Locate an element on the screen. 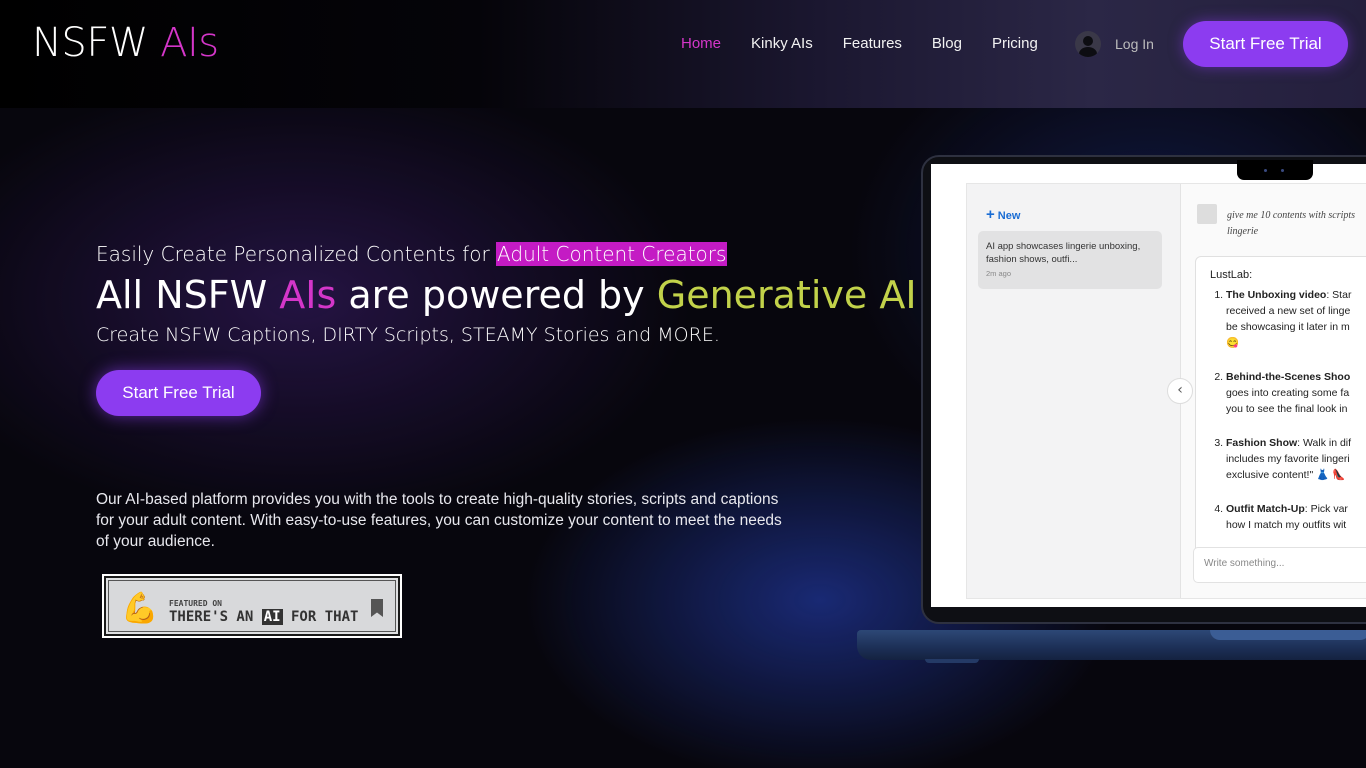 The image size is (1366, 768). plus-icon: + is located at coordinates (990, 214).